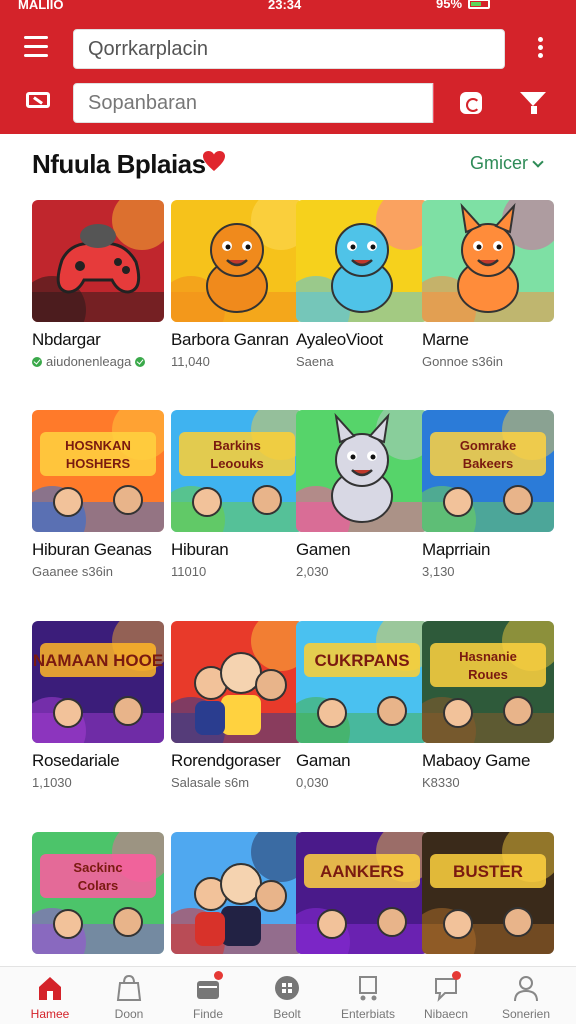  What do you see at coordinates (129, 1014) in the screenshot?
I see `nav-label: Doon` at bounding box center [129, 1014].